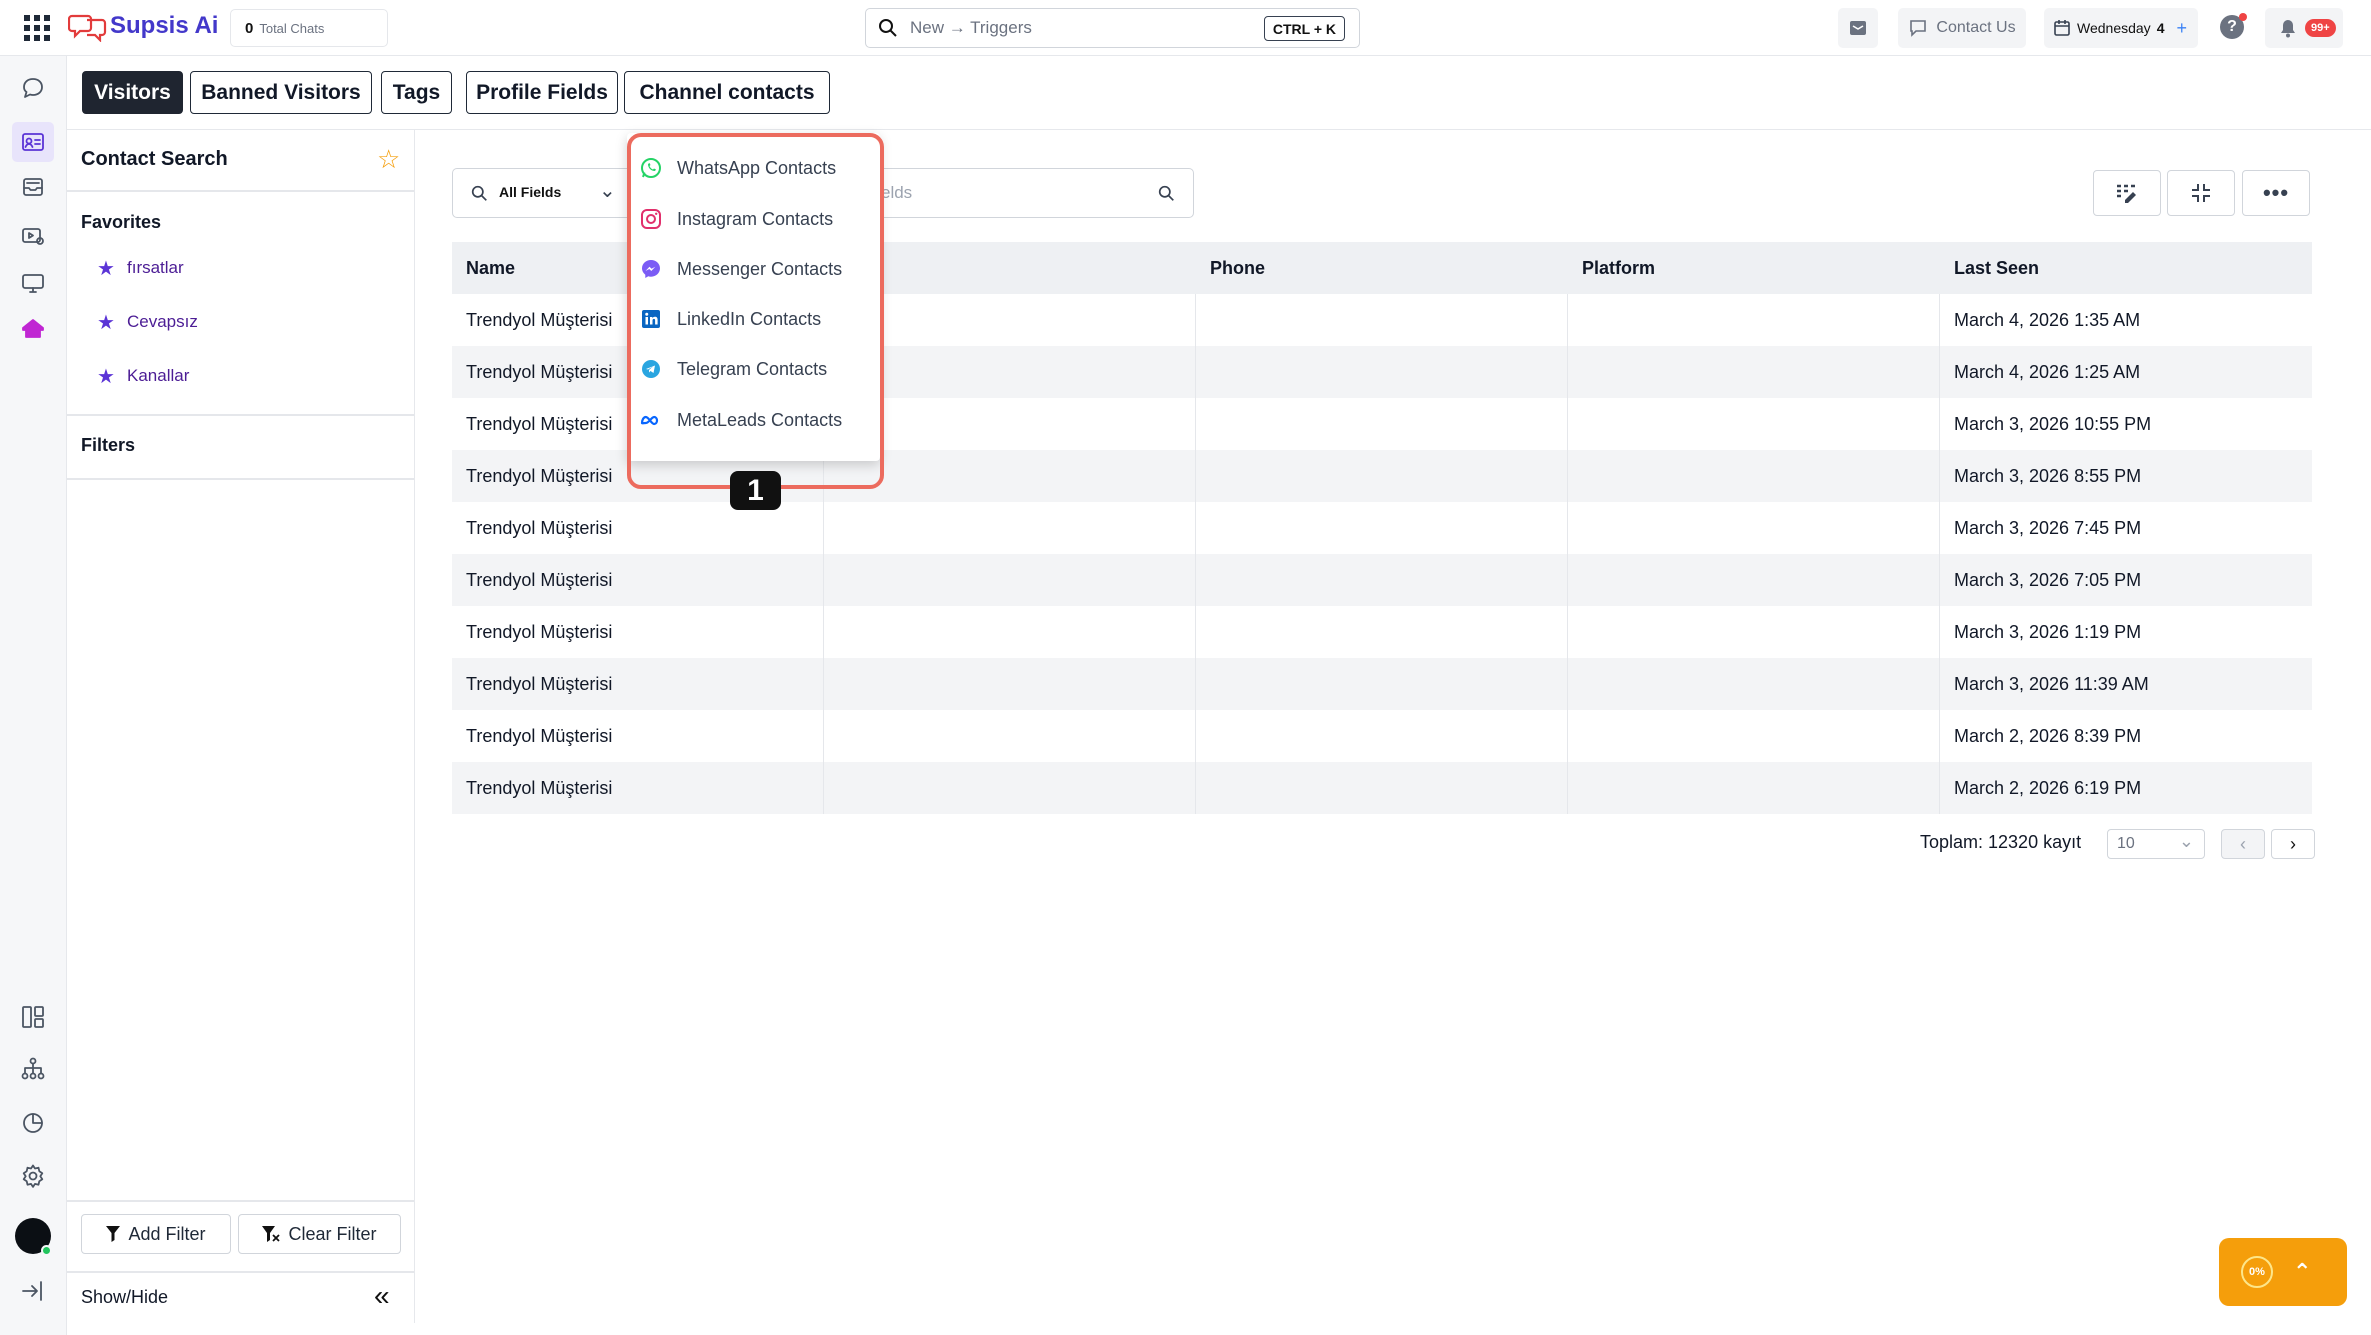 The height and width of the screenshot is (1335, 2371). Describe the element at coordinates (154, 159) in the screenshot. I see `panel-title: Contact Search` at that location.